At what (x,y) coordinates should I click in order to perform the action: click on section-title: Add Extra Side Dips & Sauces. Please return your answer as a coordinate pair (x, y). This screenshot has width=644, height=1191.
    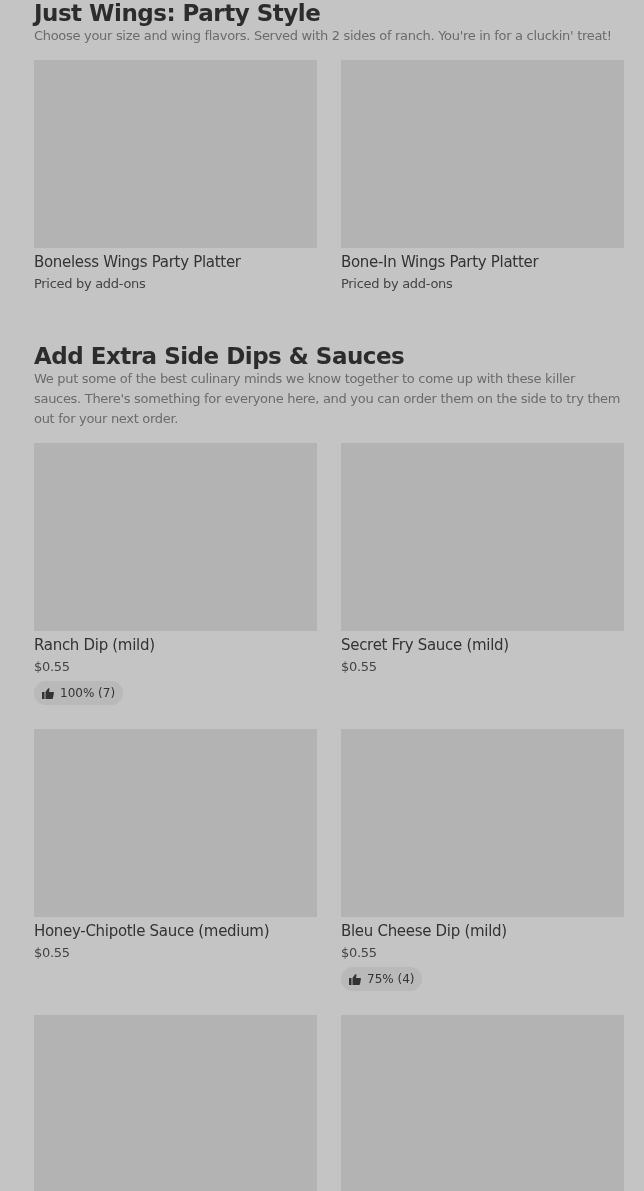
    Looking at the image, I should click on (220, 356).